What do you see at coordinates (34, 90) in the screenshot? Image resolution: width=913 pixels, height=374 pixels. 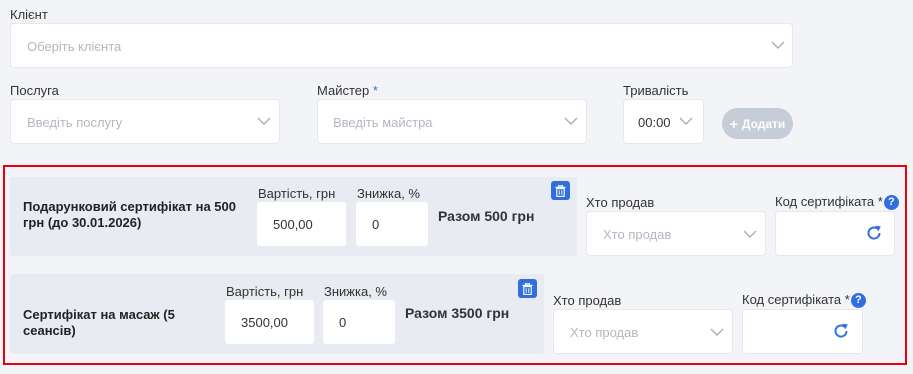 I see `service-label: Послуга` at bounding box center [34, 90].